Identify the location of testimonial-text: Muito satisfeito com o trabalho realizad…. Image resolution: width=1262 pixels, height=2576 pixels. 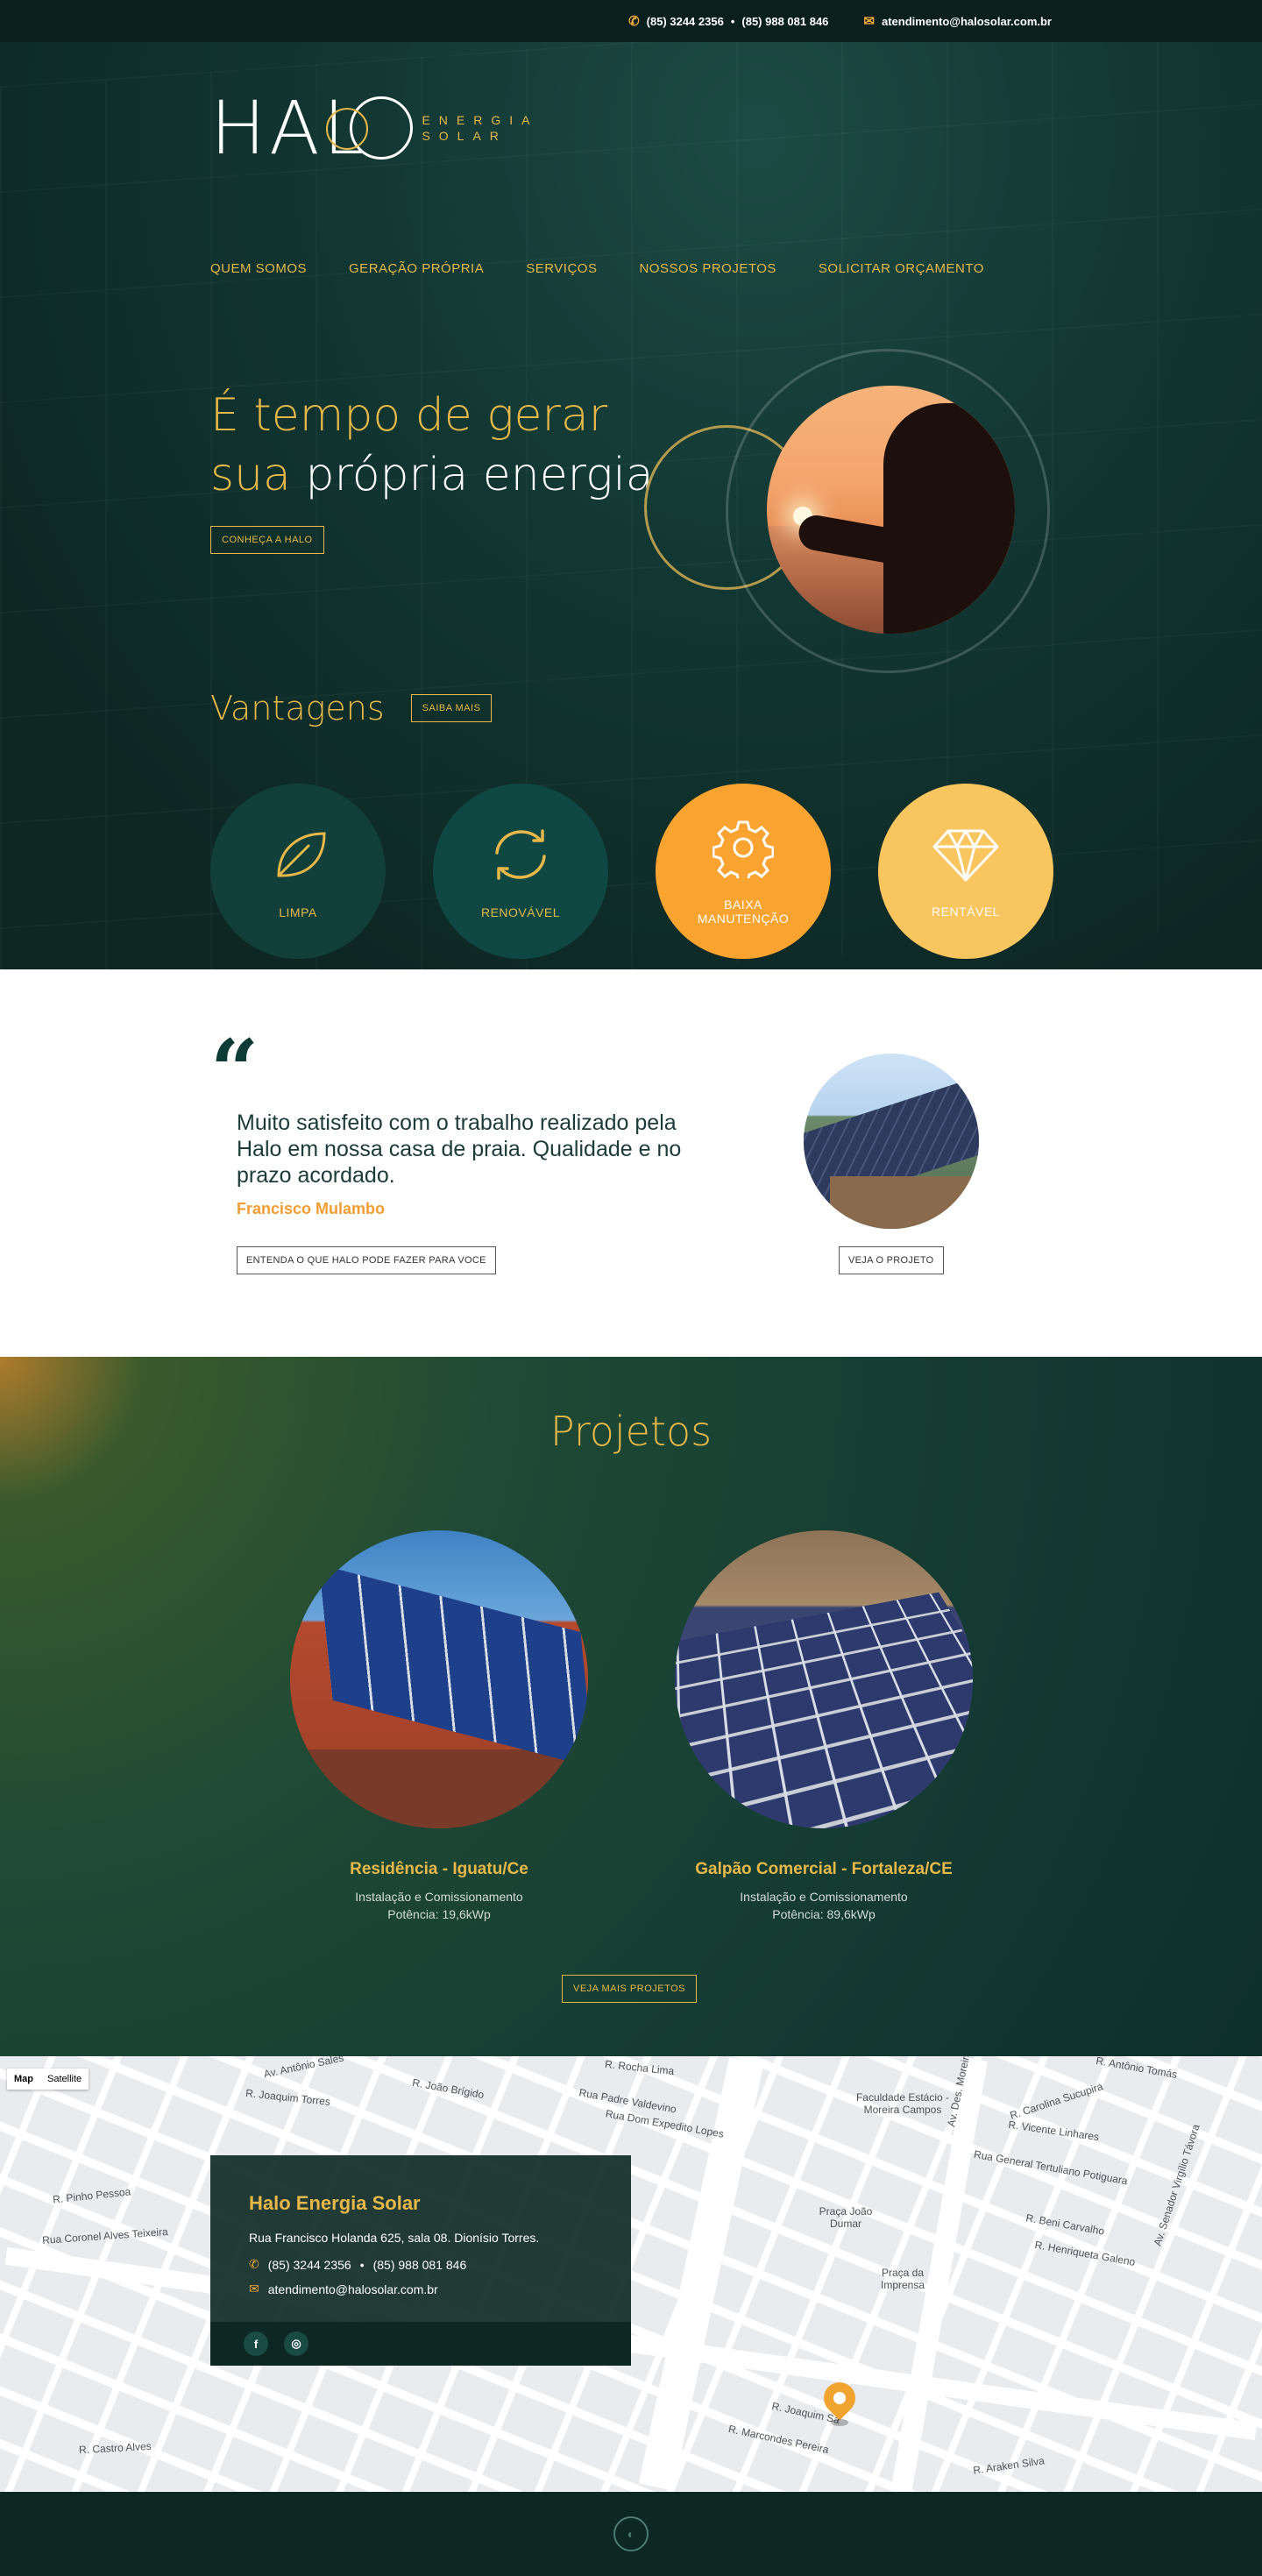
(460, 1149).